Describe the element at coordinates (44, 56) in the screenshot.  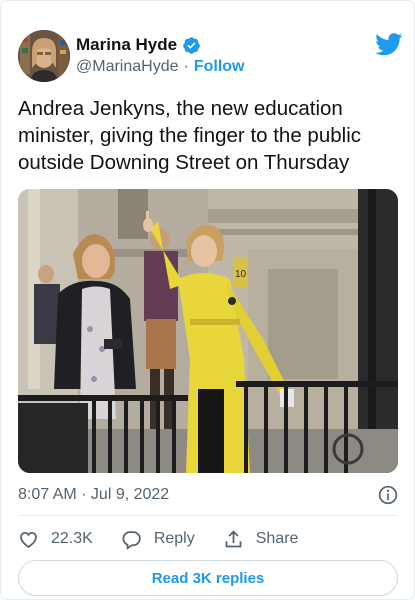
I see `avatar` at that location.